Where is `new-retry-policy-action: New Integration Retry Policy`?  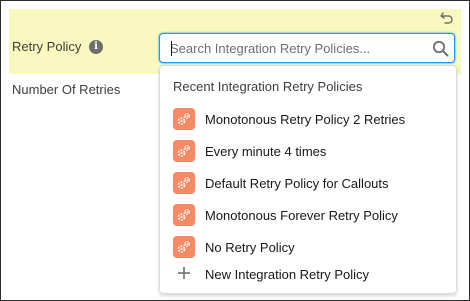
new-retry-policy-action: New Integration Retry Policy is located at coordinates (308, 274).